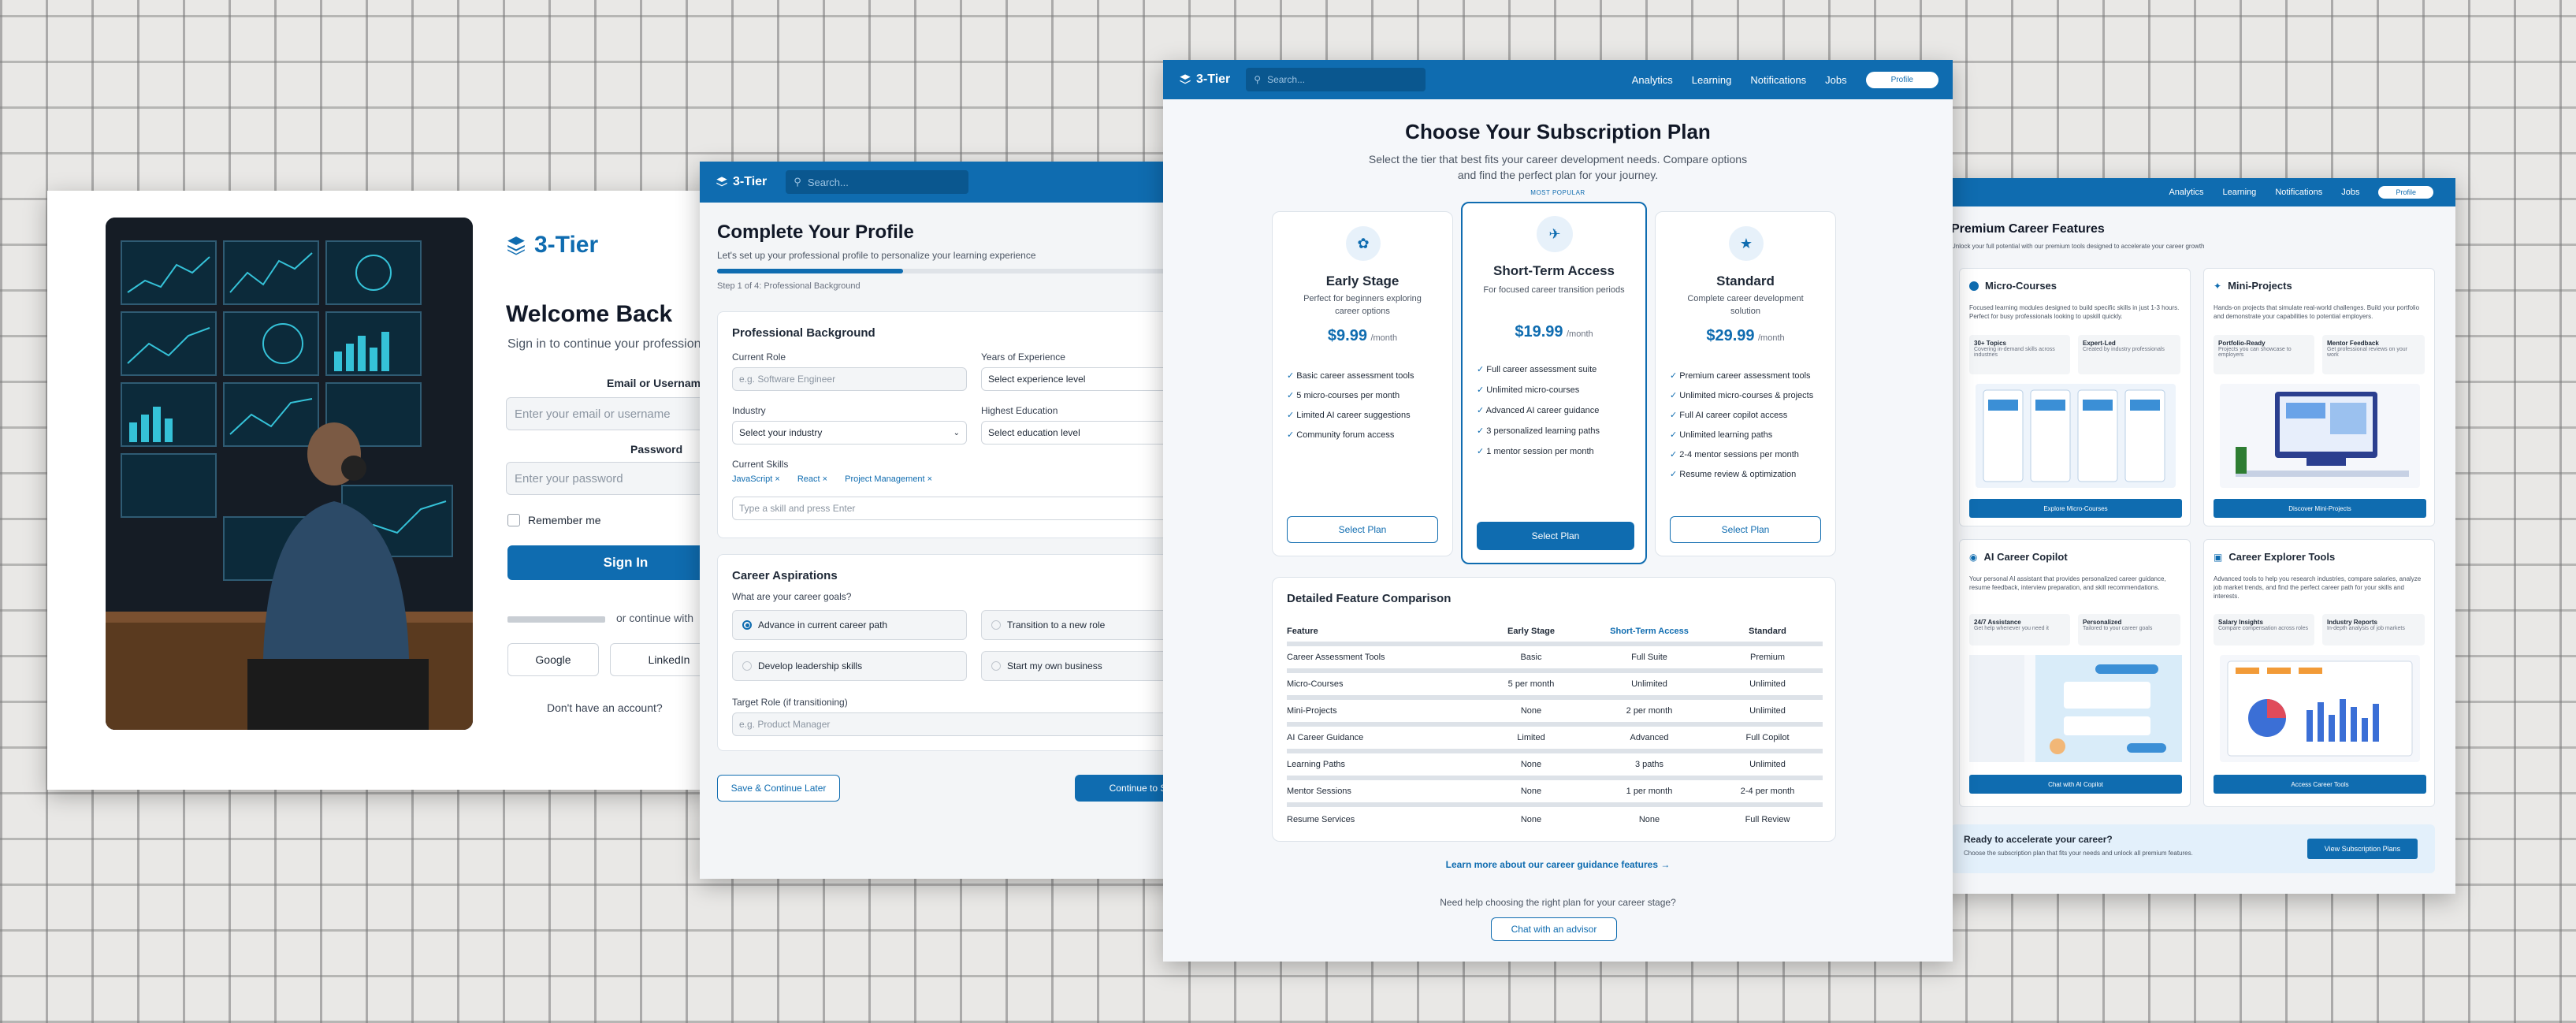 The width and height of the screenshot is (2576, 1023). Describe the element at coordinates (747, 625) in the screenshot. I see `radio-selected-icon` at that location.